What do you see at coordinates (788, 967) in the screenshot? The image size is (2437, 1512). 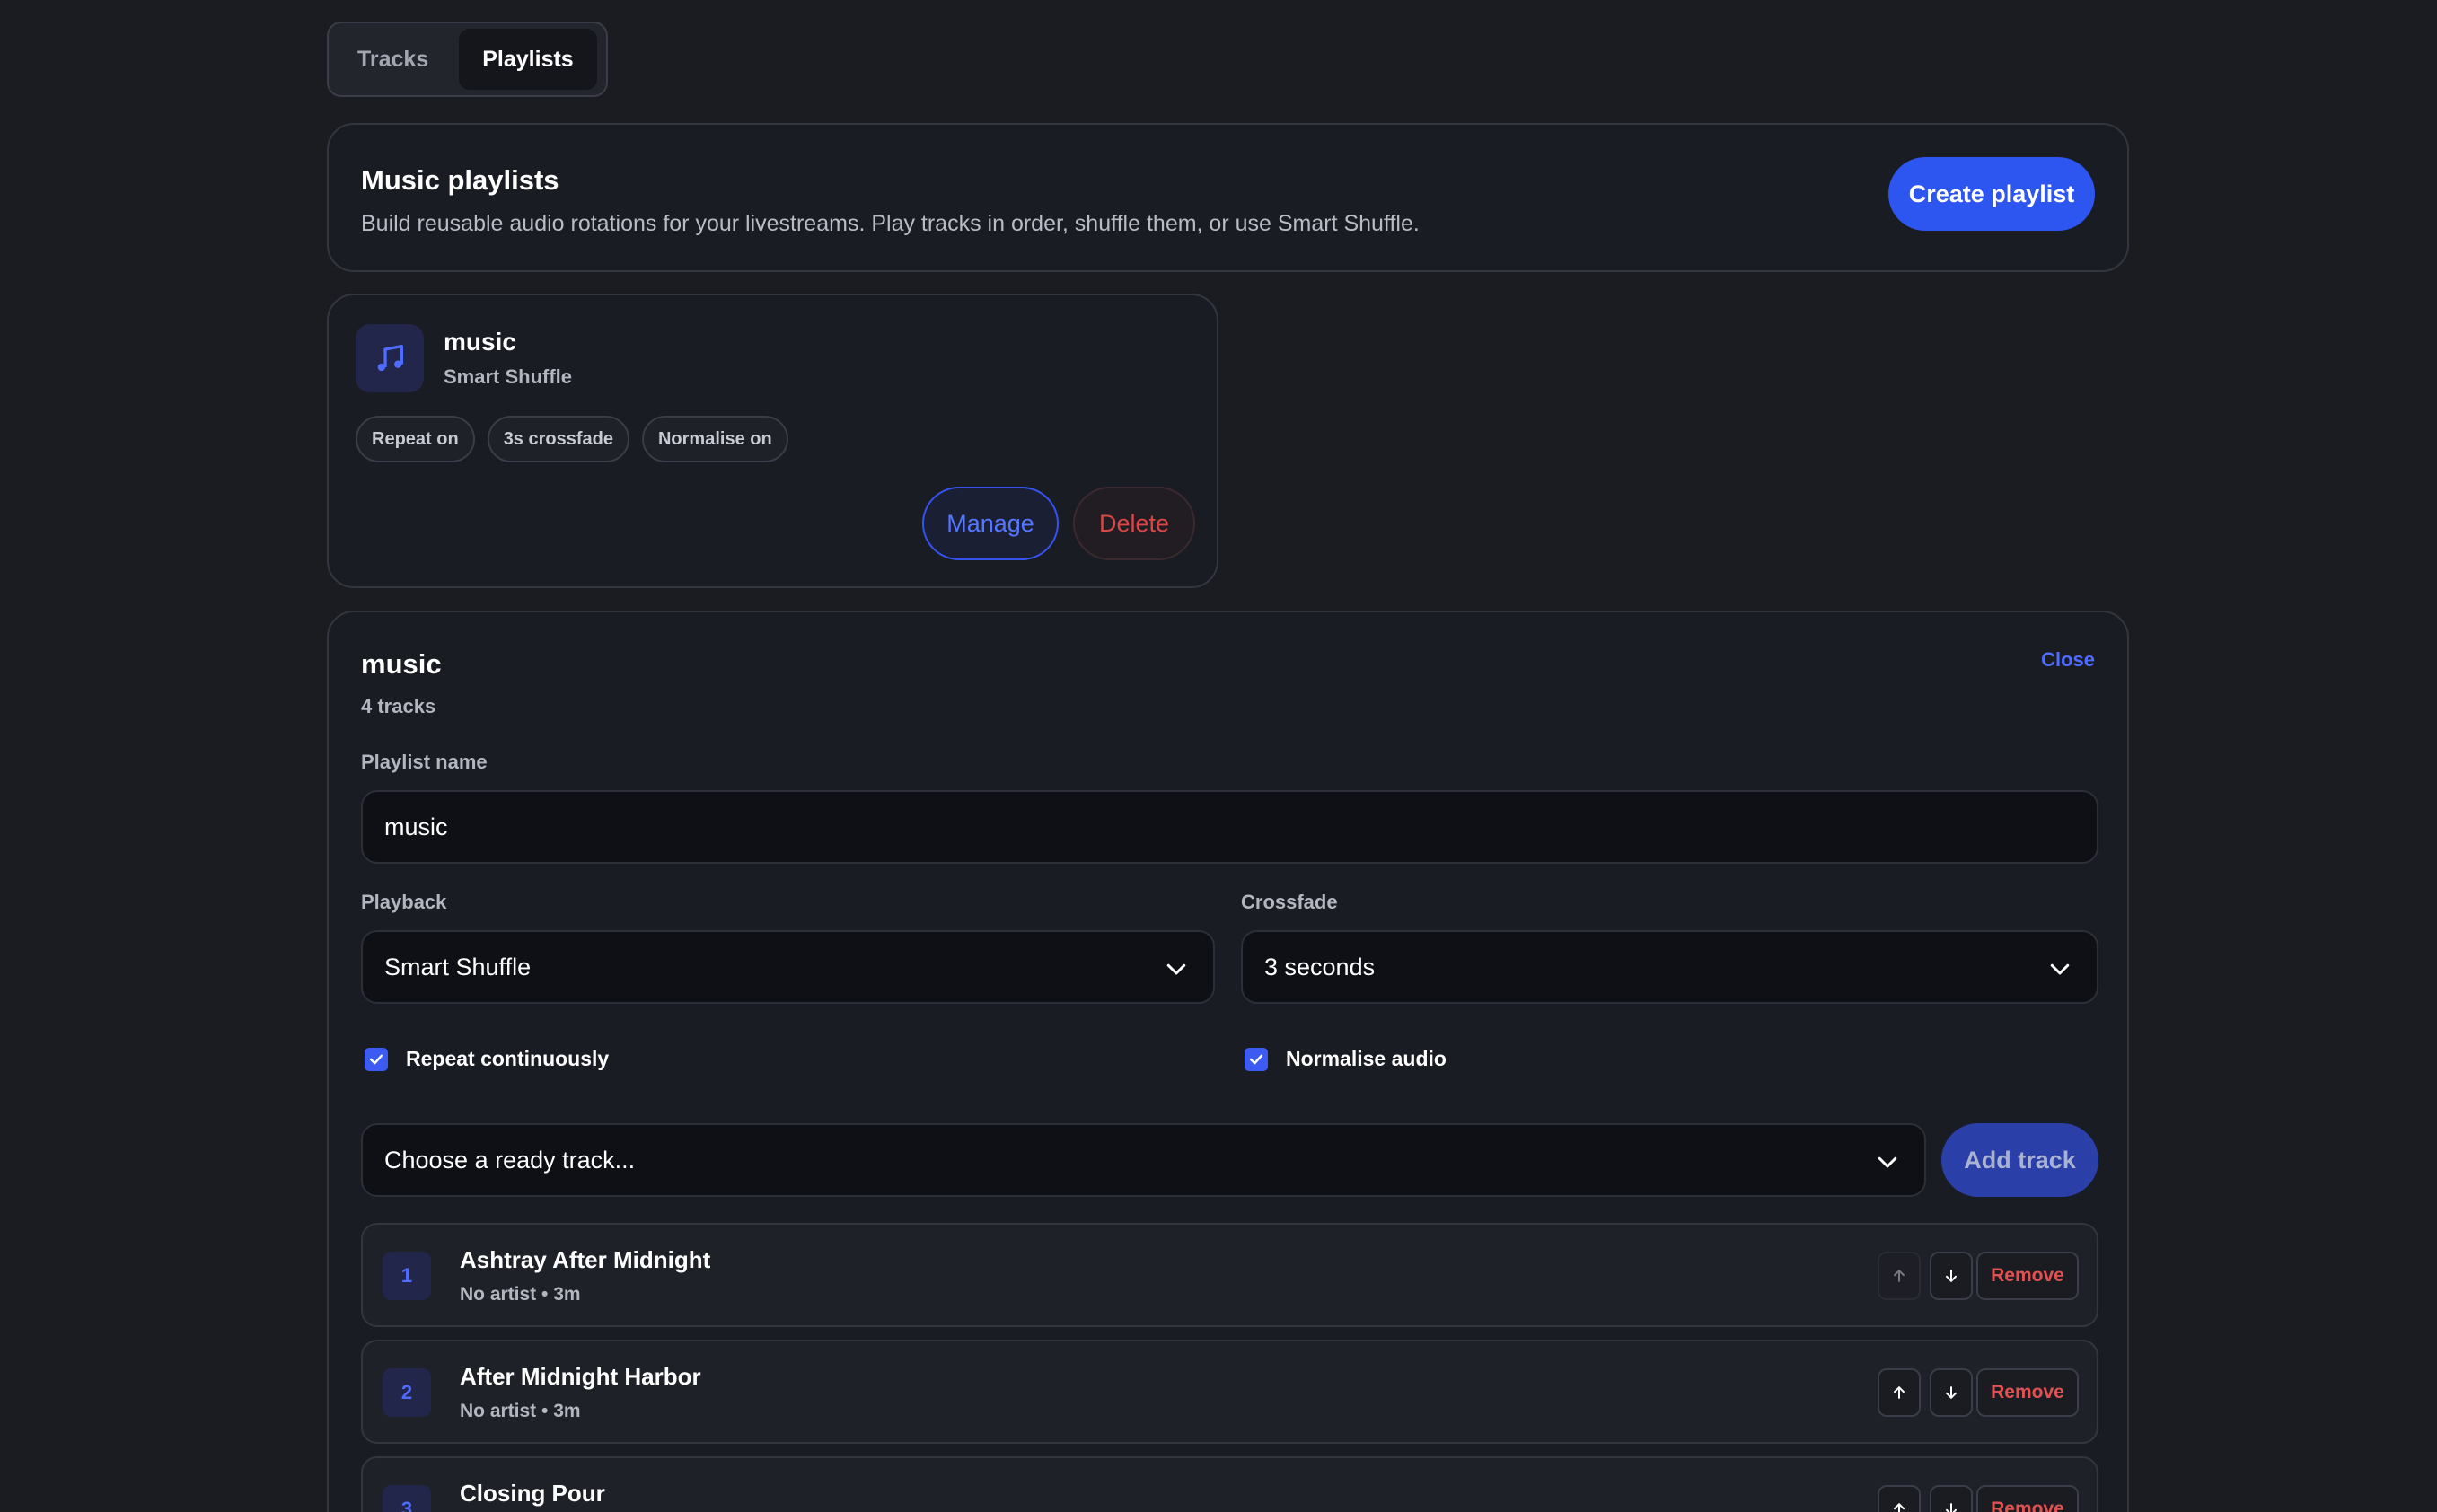 I see `playback-select: Smart Shuffle` at bounding box center [788, 967].